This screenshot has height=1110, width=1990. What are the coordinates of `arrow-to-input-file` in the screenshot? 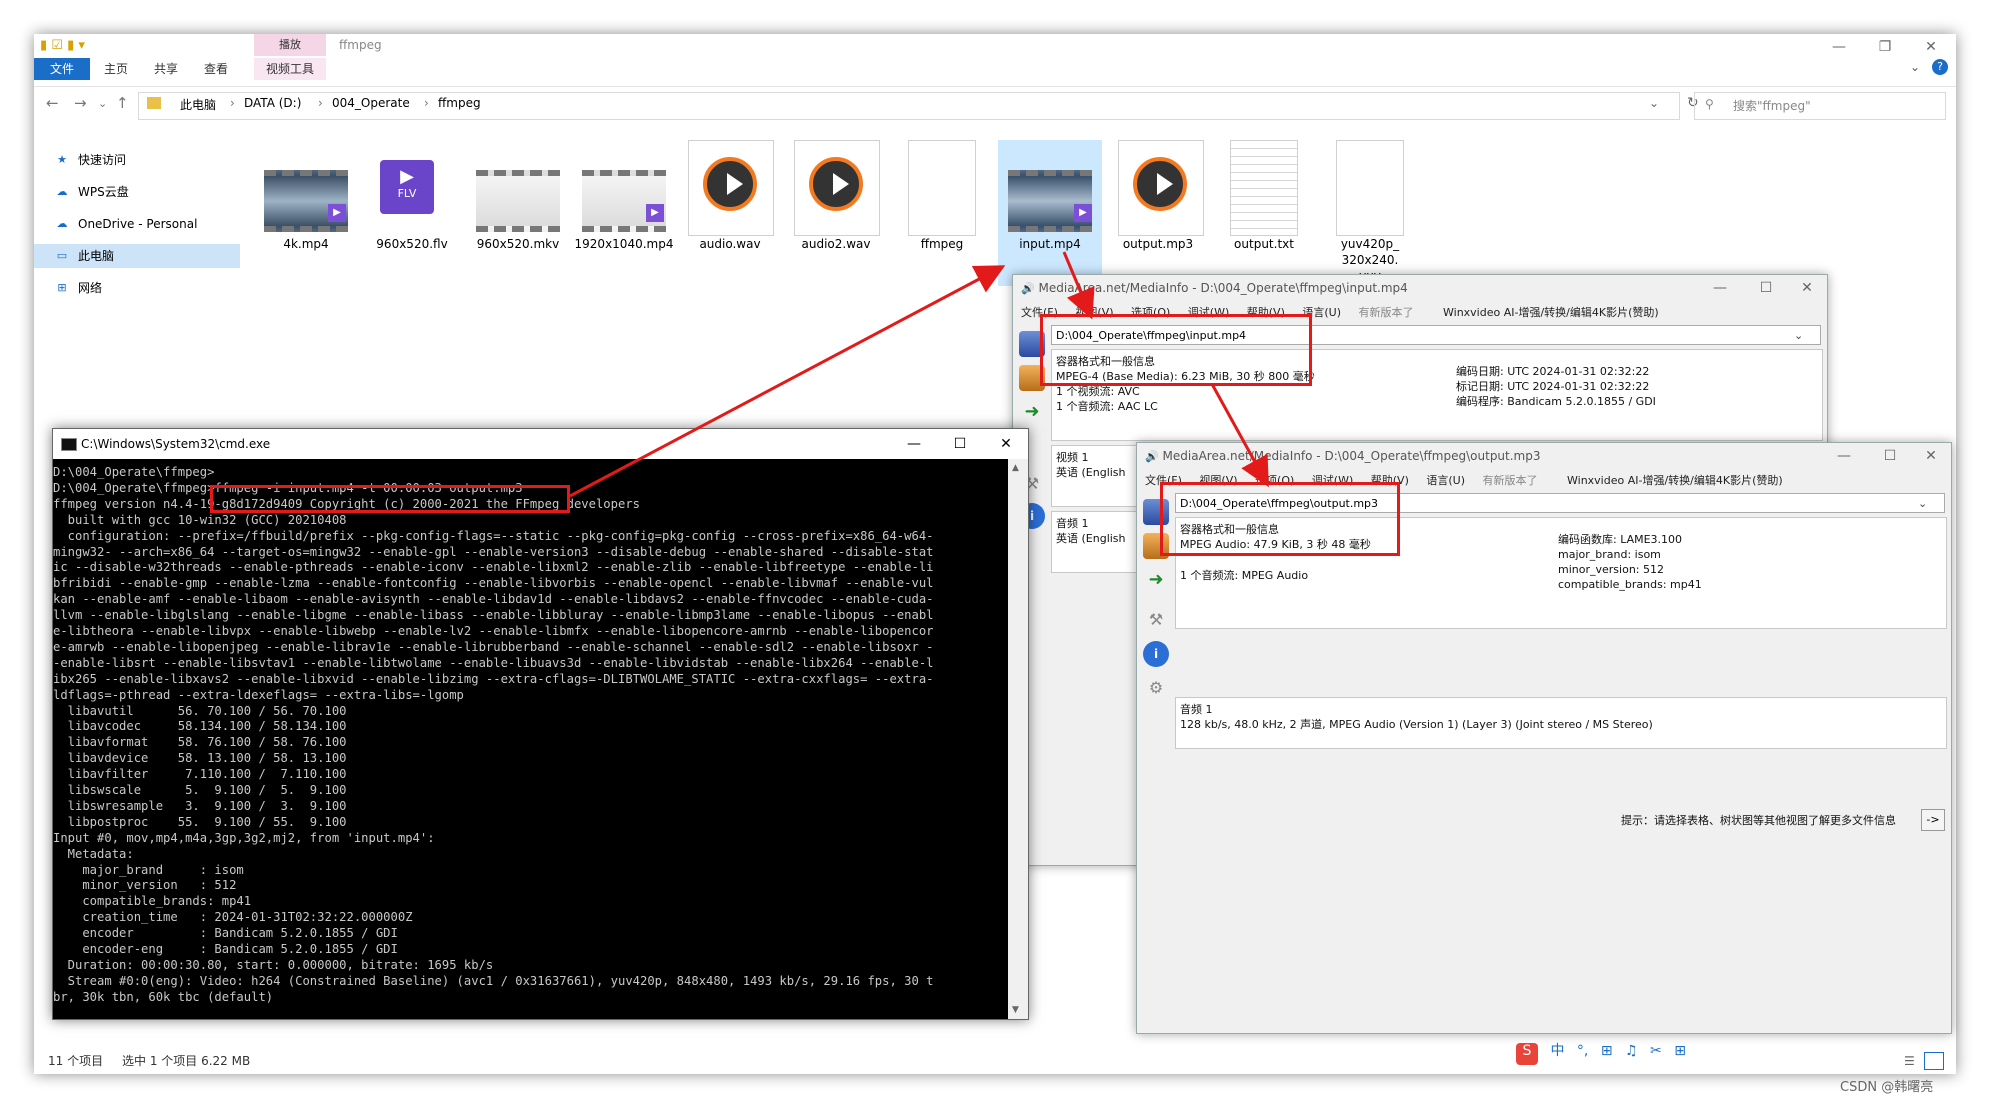 It's located at (787, 381).